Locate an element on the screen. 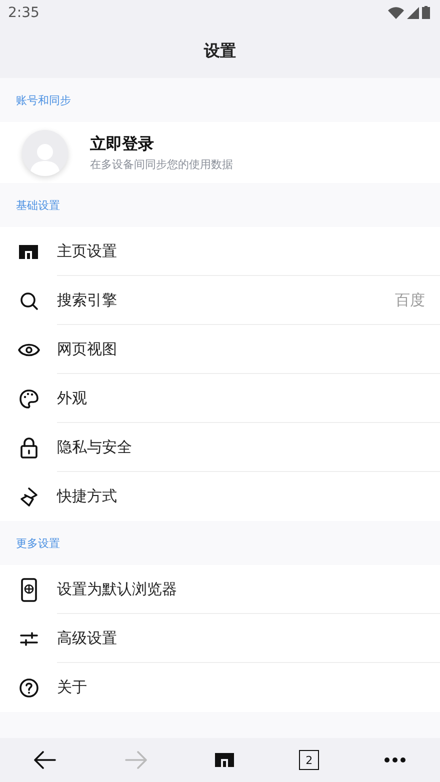  arch-icon is located at coordinates (28, 251).